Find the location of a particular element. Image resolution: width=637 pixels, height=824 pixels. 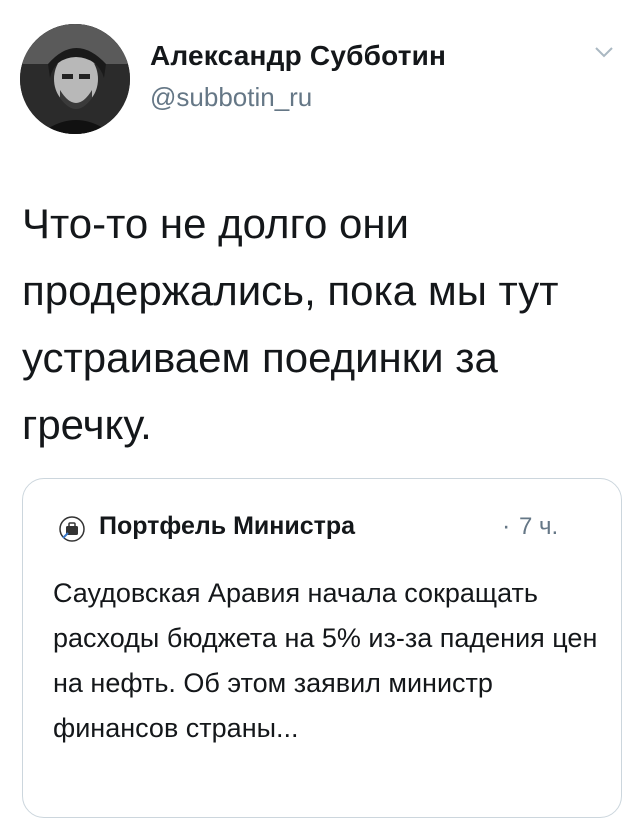

author-avatar is located at coordinates (75, 79).